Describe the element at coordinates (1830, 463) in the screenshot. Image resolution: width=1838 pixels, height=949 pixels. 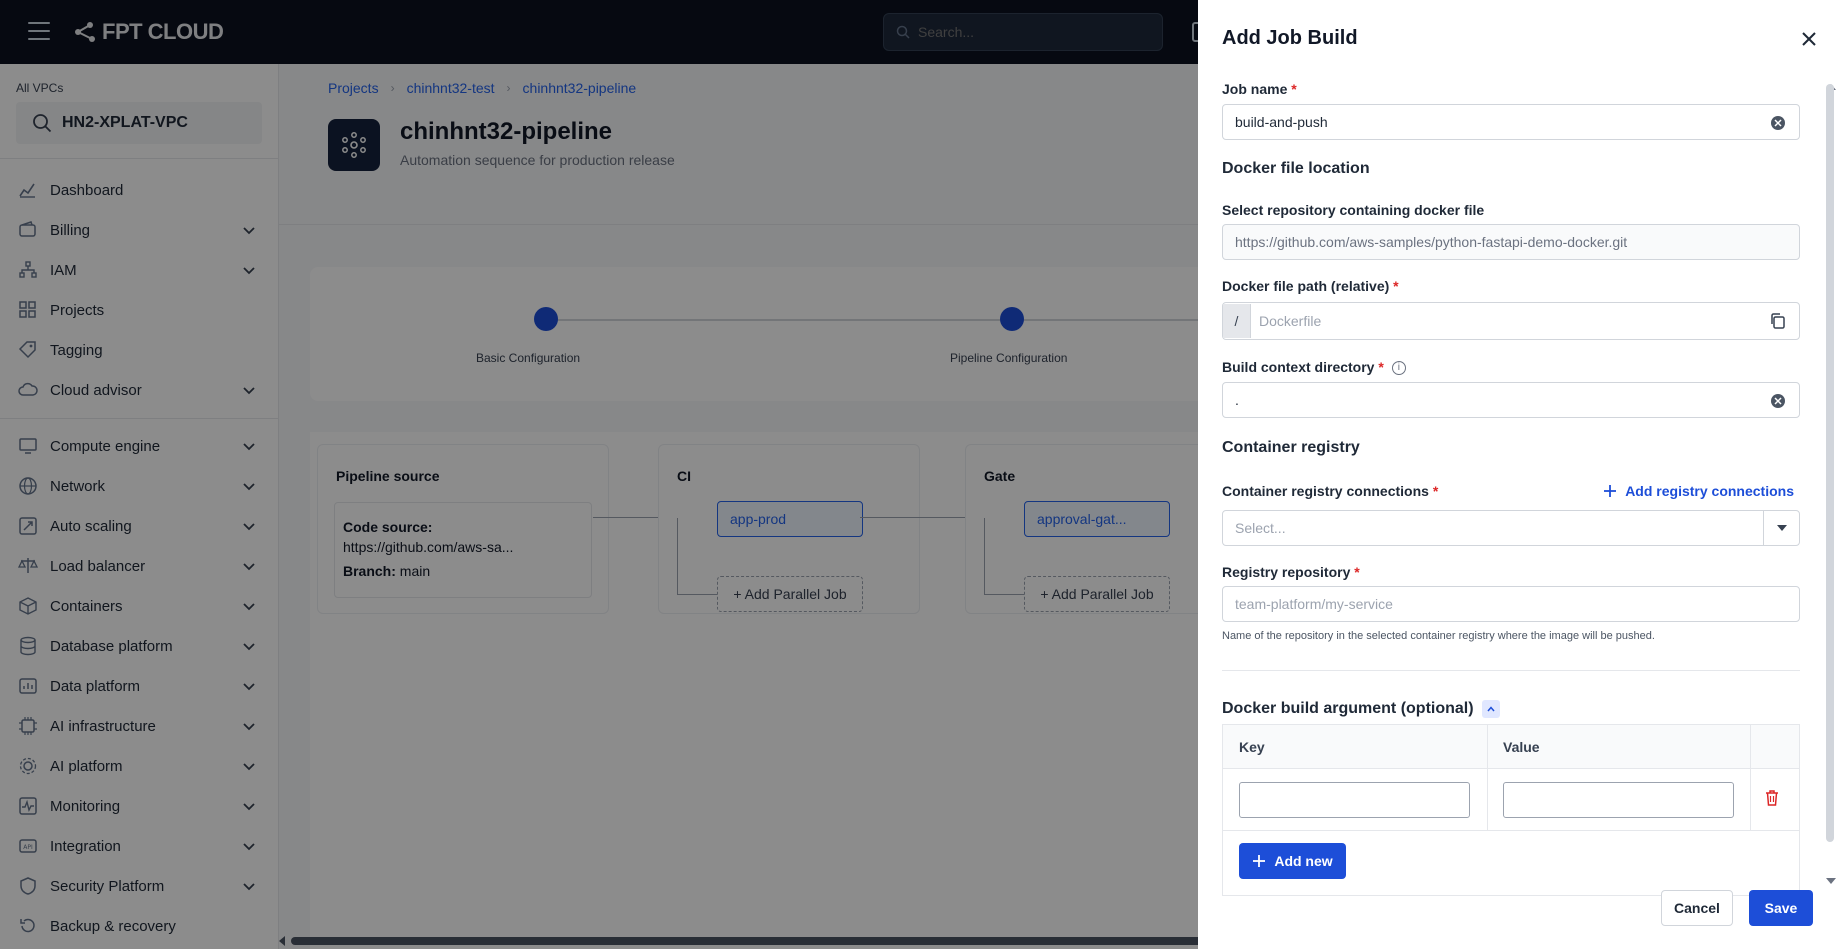
I see `vertical-scrollbar` at that location.